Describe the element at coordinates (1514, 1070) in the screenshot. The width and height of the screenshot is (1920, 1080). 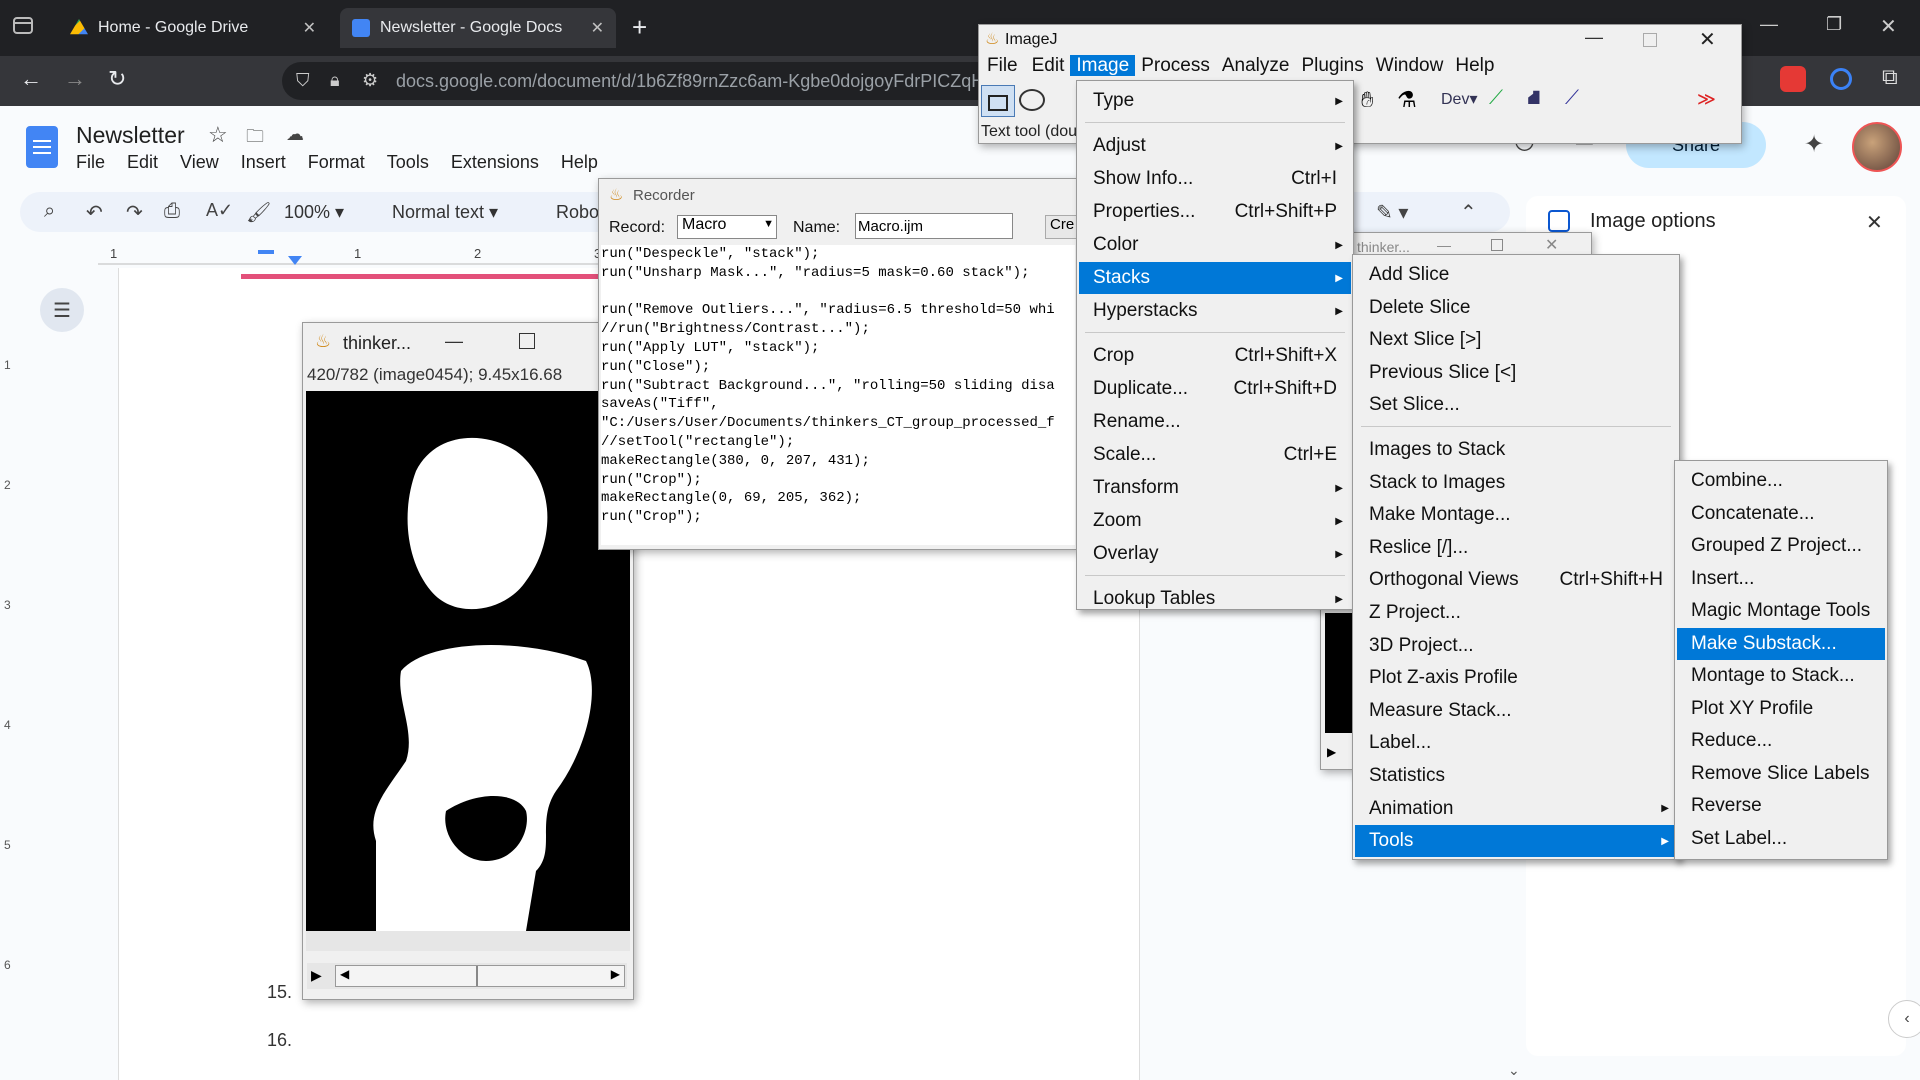
I see `scroll-down-icon: ⌄` at that location.